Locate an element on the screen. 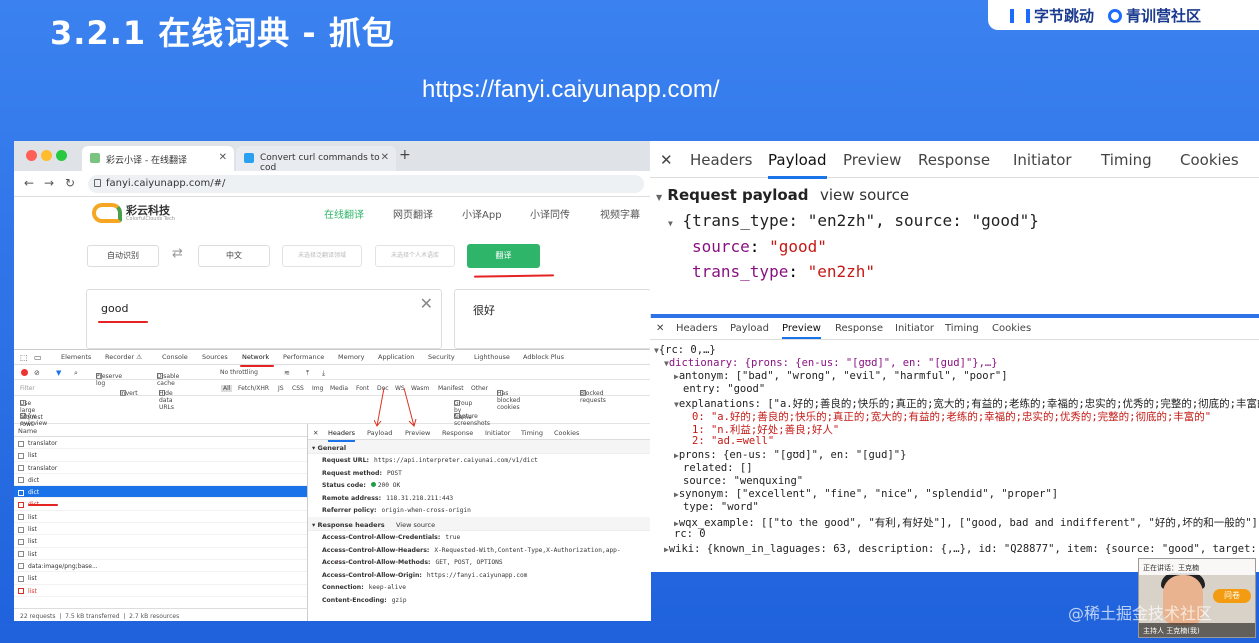 The width and height of the screenshot is (1259, 643). response-headers-section-header: ▾ Response headers View source is located at coordinates (479, 523).